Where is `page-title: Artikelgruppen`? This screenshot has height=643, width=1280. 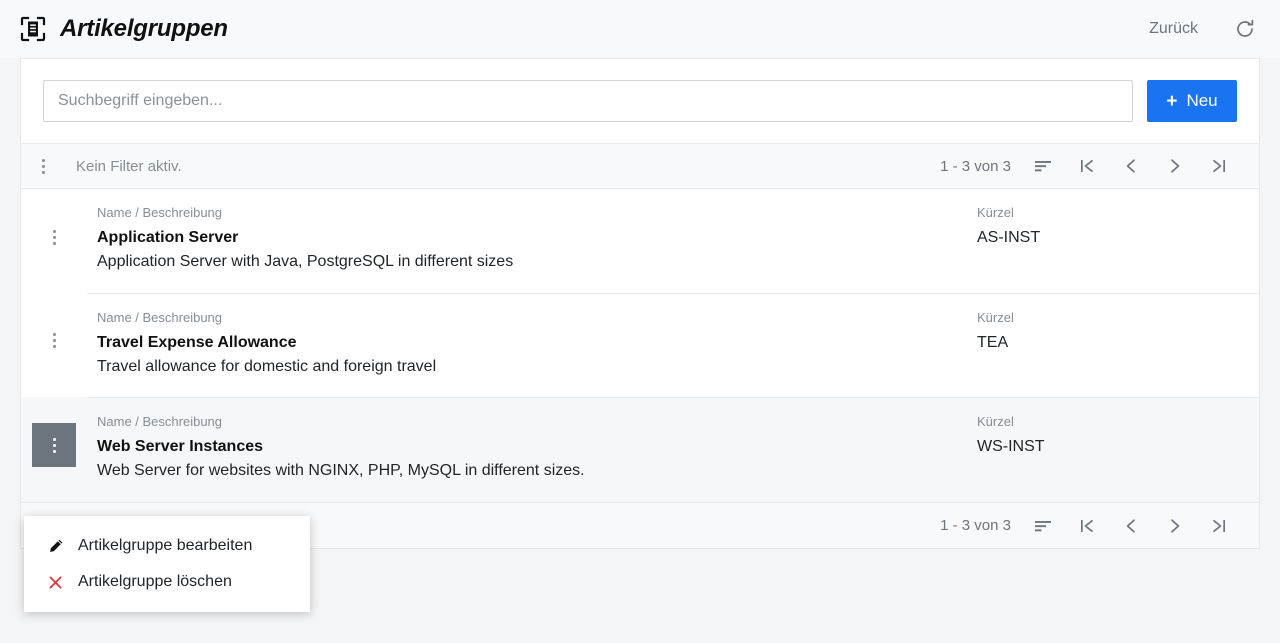 page-title: Artikelgruppen is located at coordinates (144, 28).